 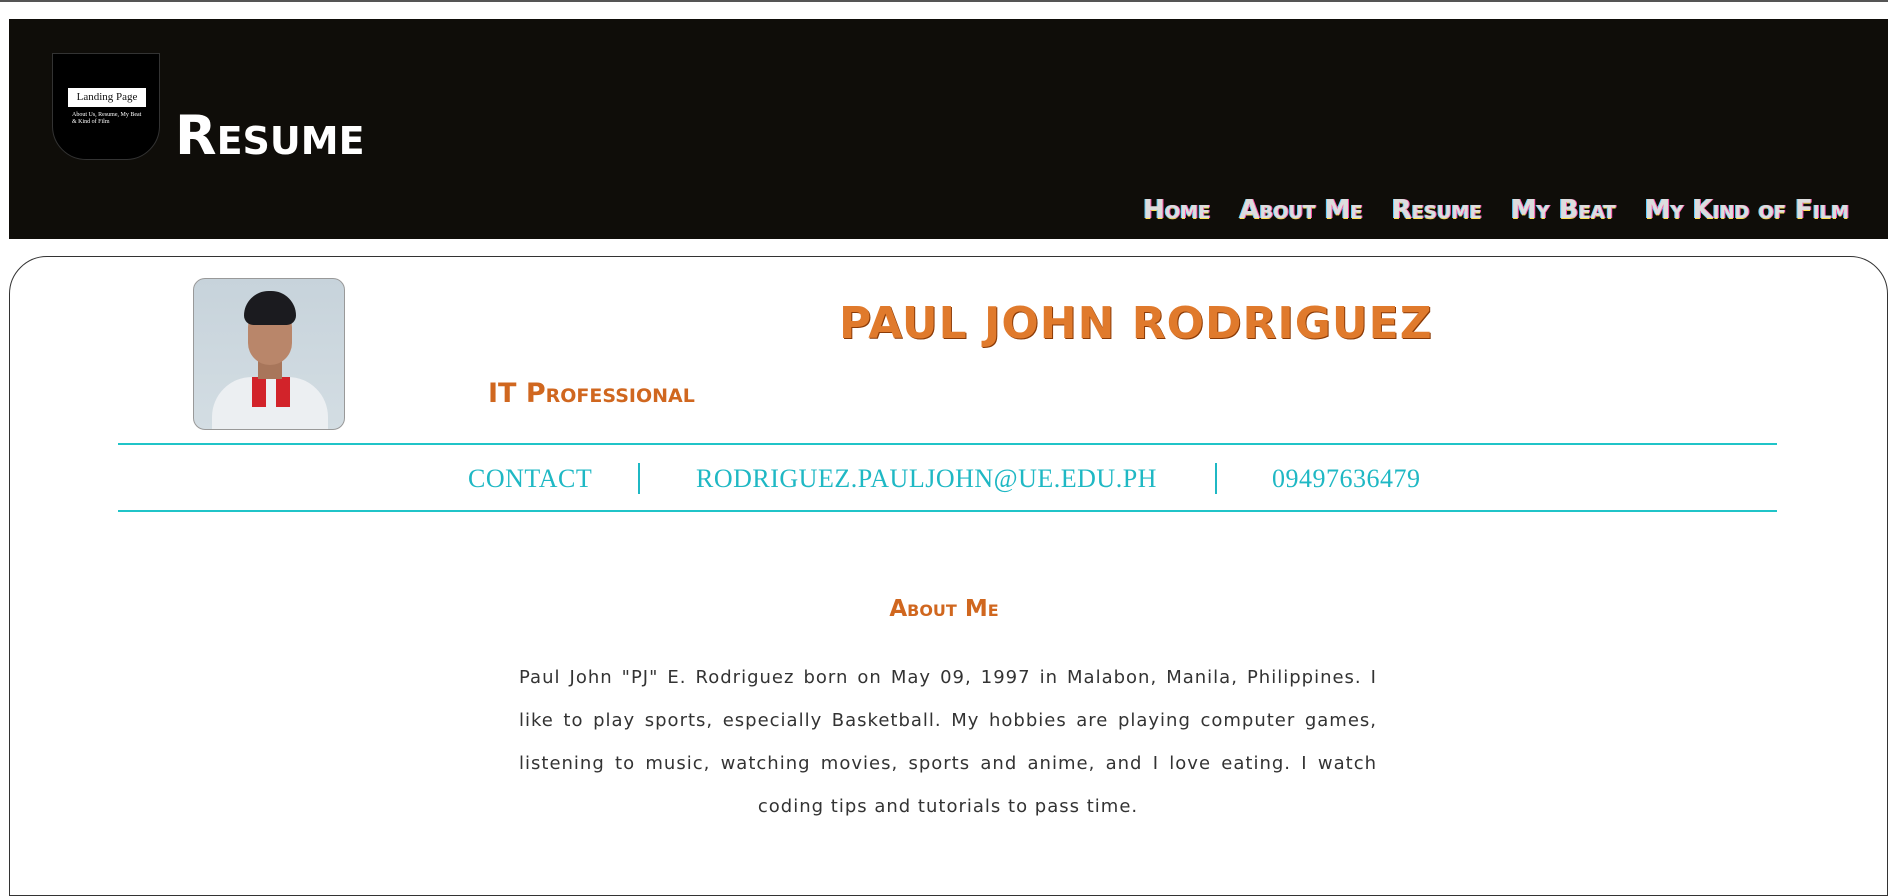 What do you see at coordinates (107, 97) in the screenshot?
I see `logo-label: Landing Page` at bounding box center [107, 97].